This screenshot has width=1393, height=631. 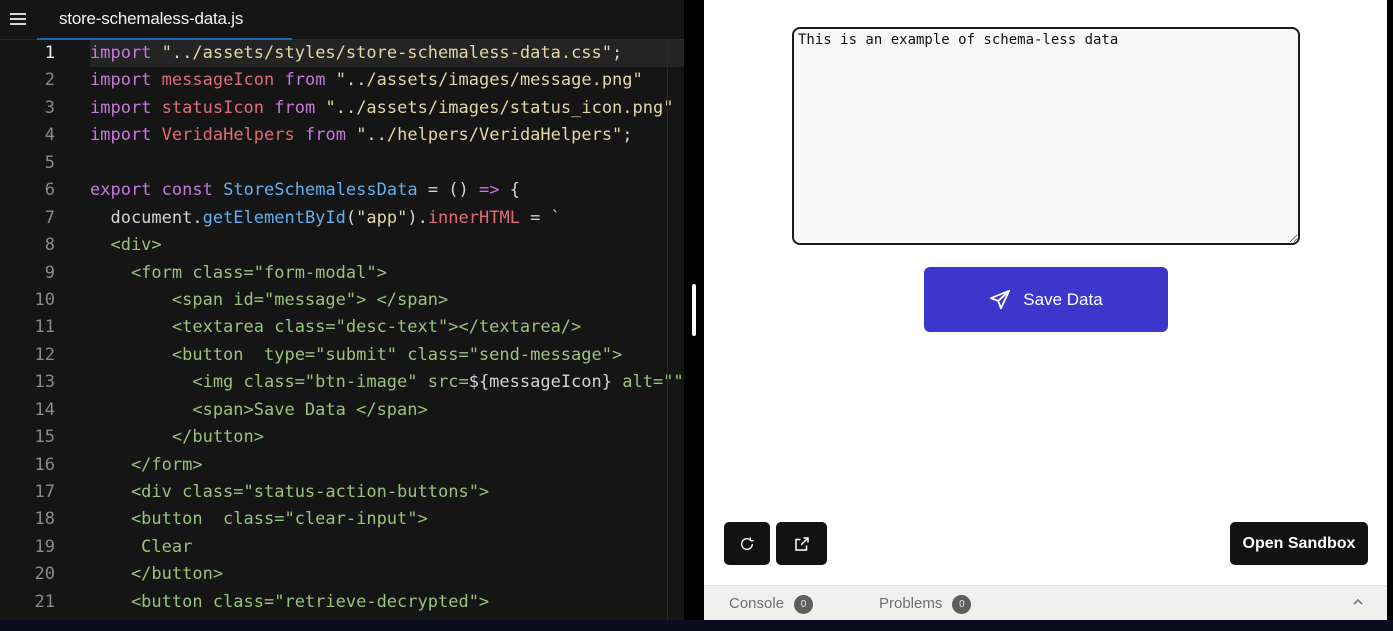 What do you see at coordinates (49, 245) in the screenshot?
I see `line-number: 8` at bounding box center [49, 245].